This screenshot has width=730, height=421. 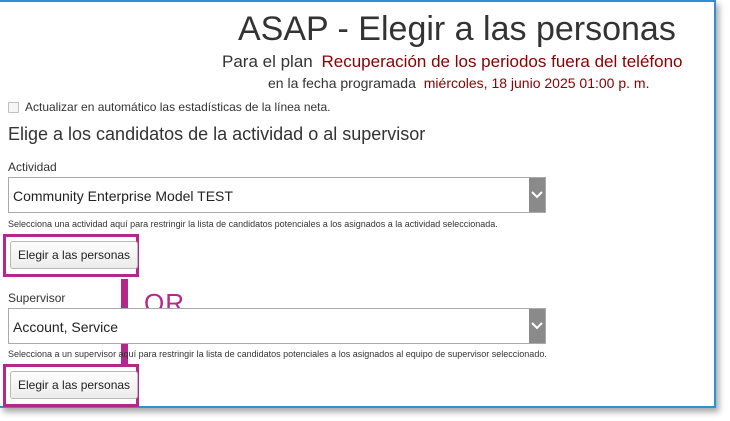 What do you see at coordinates (32, 167) in the screenshot?
I see `activity-label: Actividad` at bounding box center [32, 167].